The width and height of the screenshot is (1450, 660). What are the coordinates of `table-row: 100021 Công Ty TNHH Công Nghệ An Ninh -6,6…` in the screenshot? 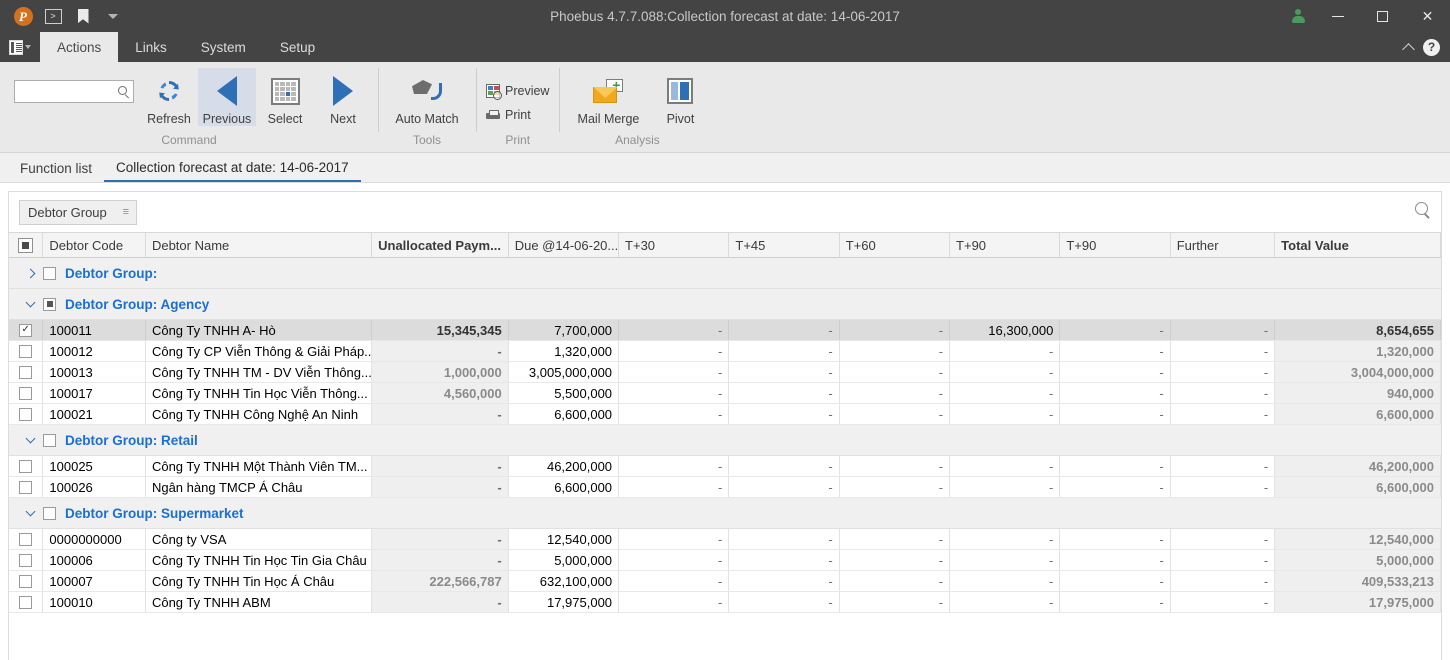 It's located at (725, 414).